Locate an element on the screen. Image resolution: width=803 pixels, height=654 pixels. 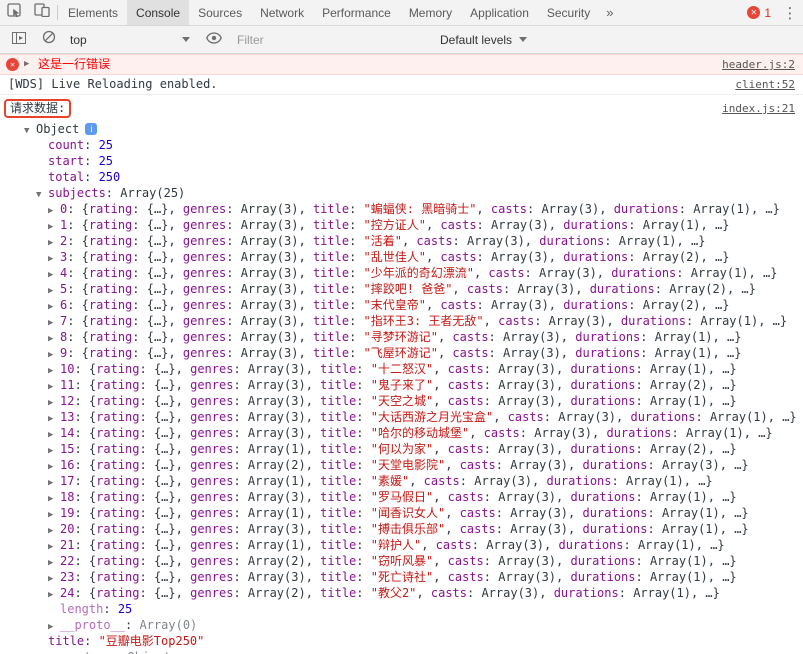
source-link: header.js:2 is located at coordinates (758, 64).